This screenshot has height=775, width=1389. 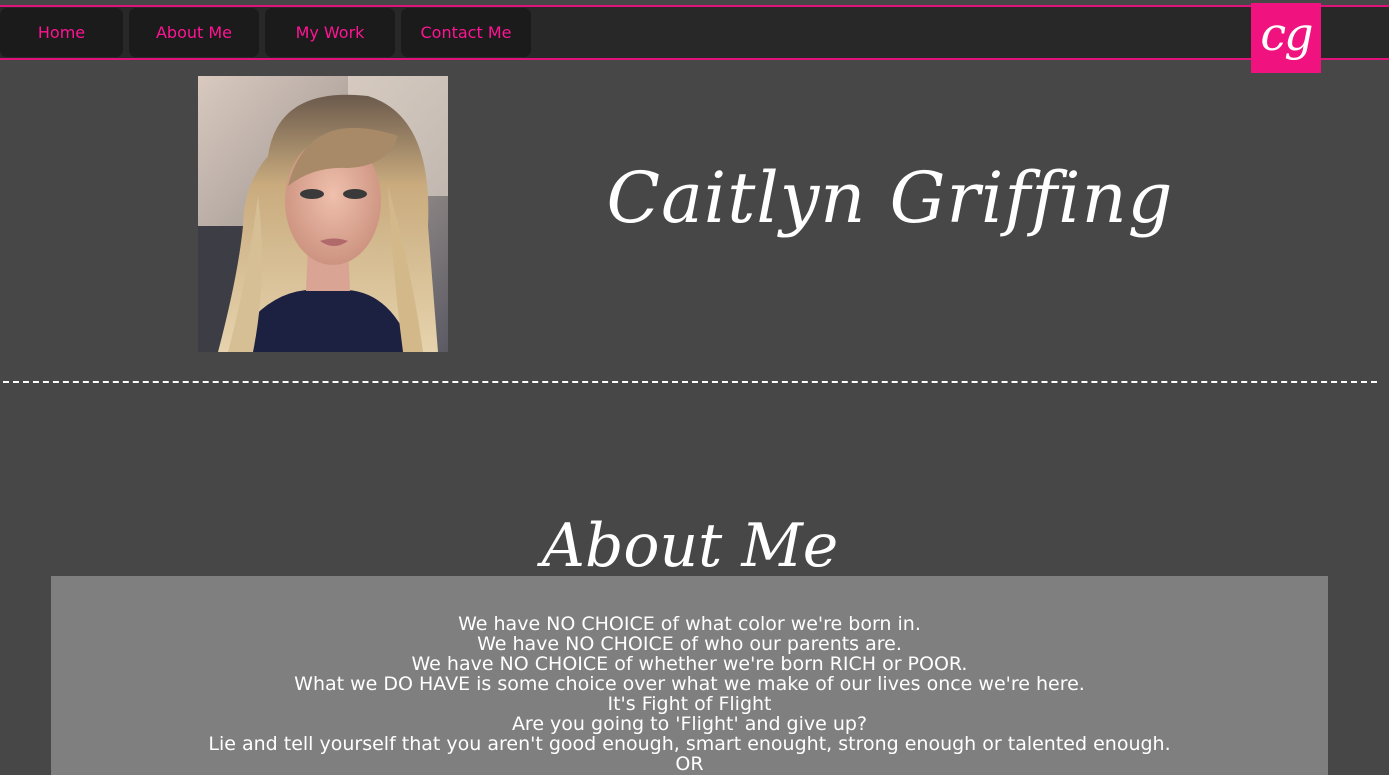 What do you see at coordinates (689, 764) in the screenshot?
I see `about-line: OR` at bounding box center [689, 764].